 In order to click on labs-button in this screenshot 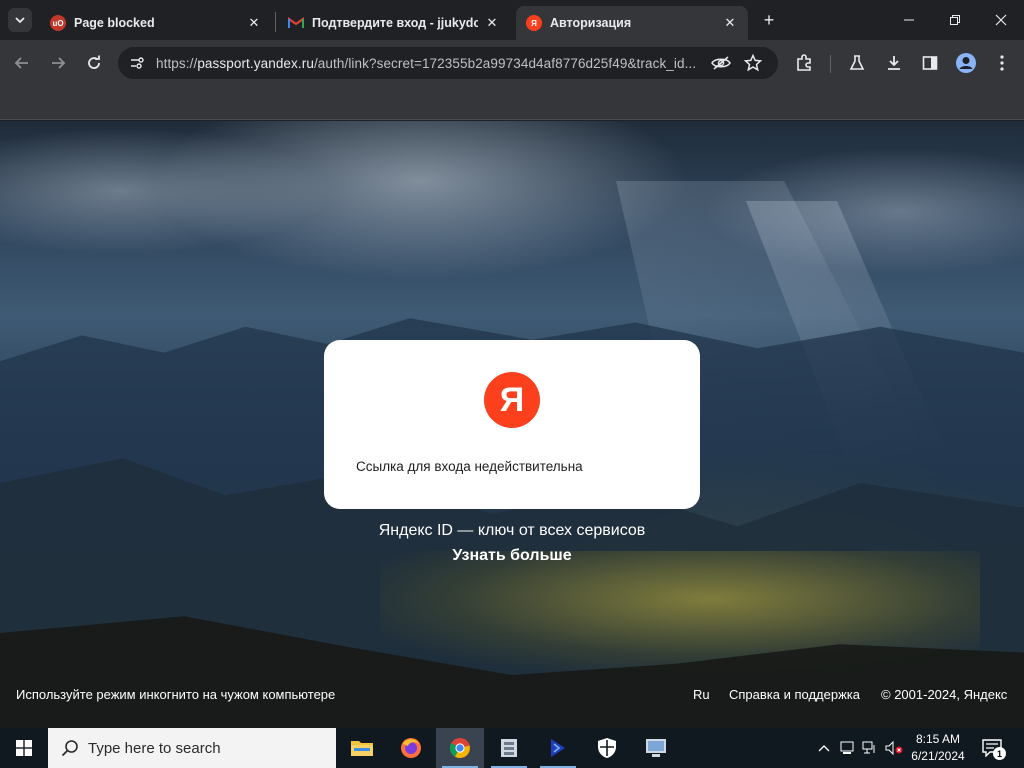, I will do `click(857, 63)`.